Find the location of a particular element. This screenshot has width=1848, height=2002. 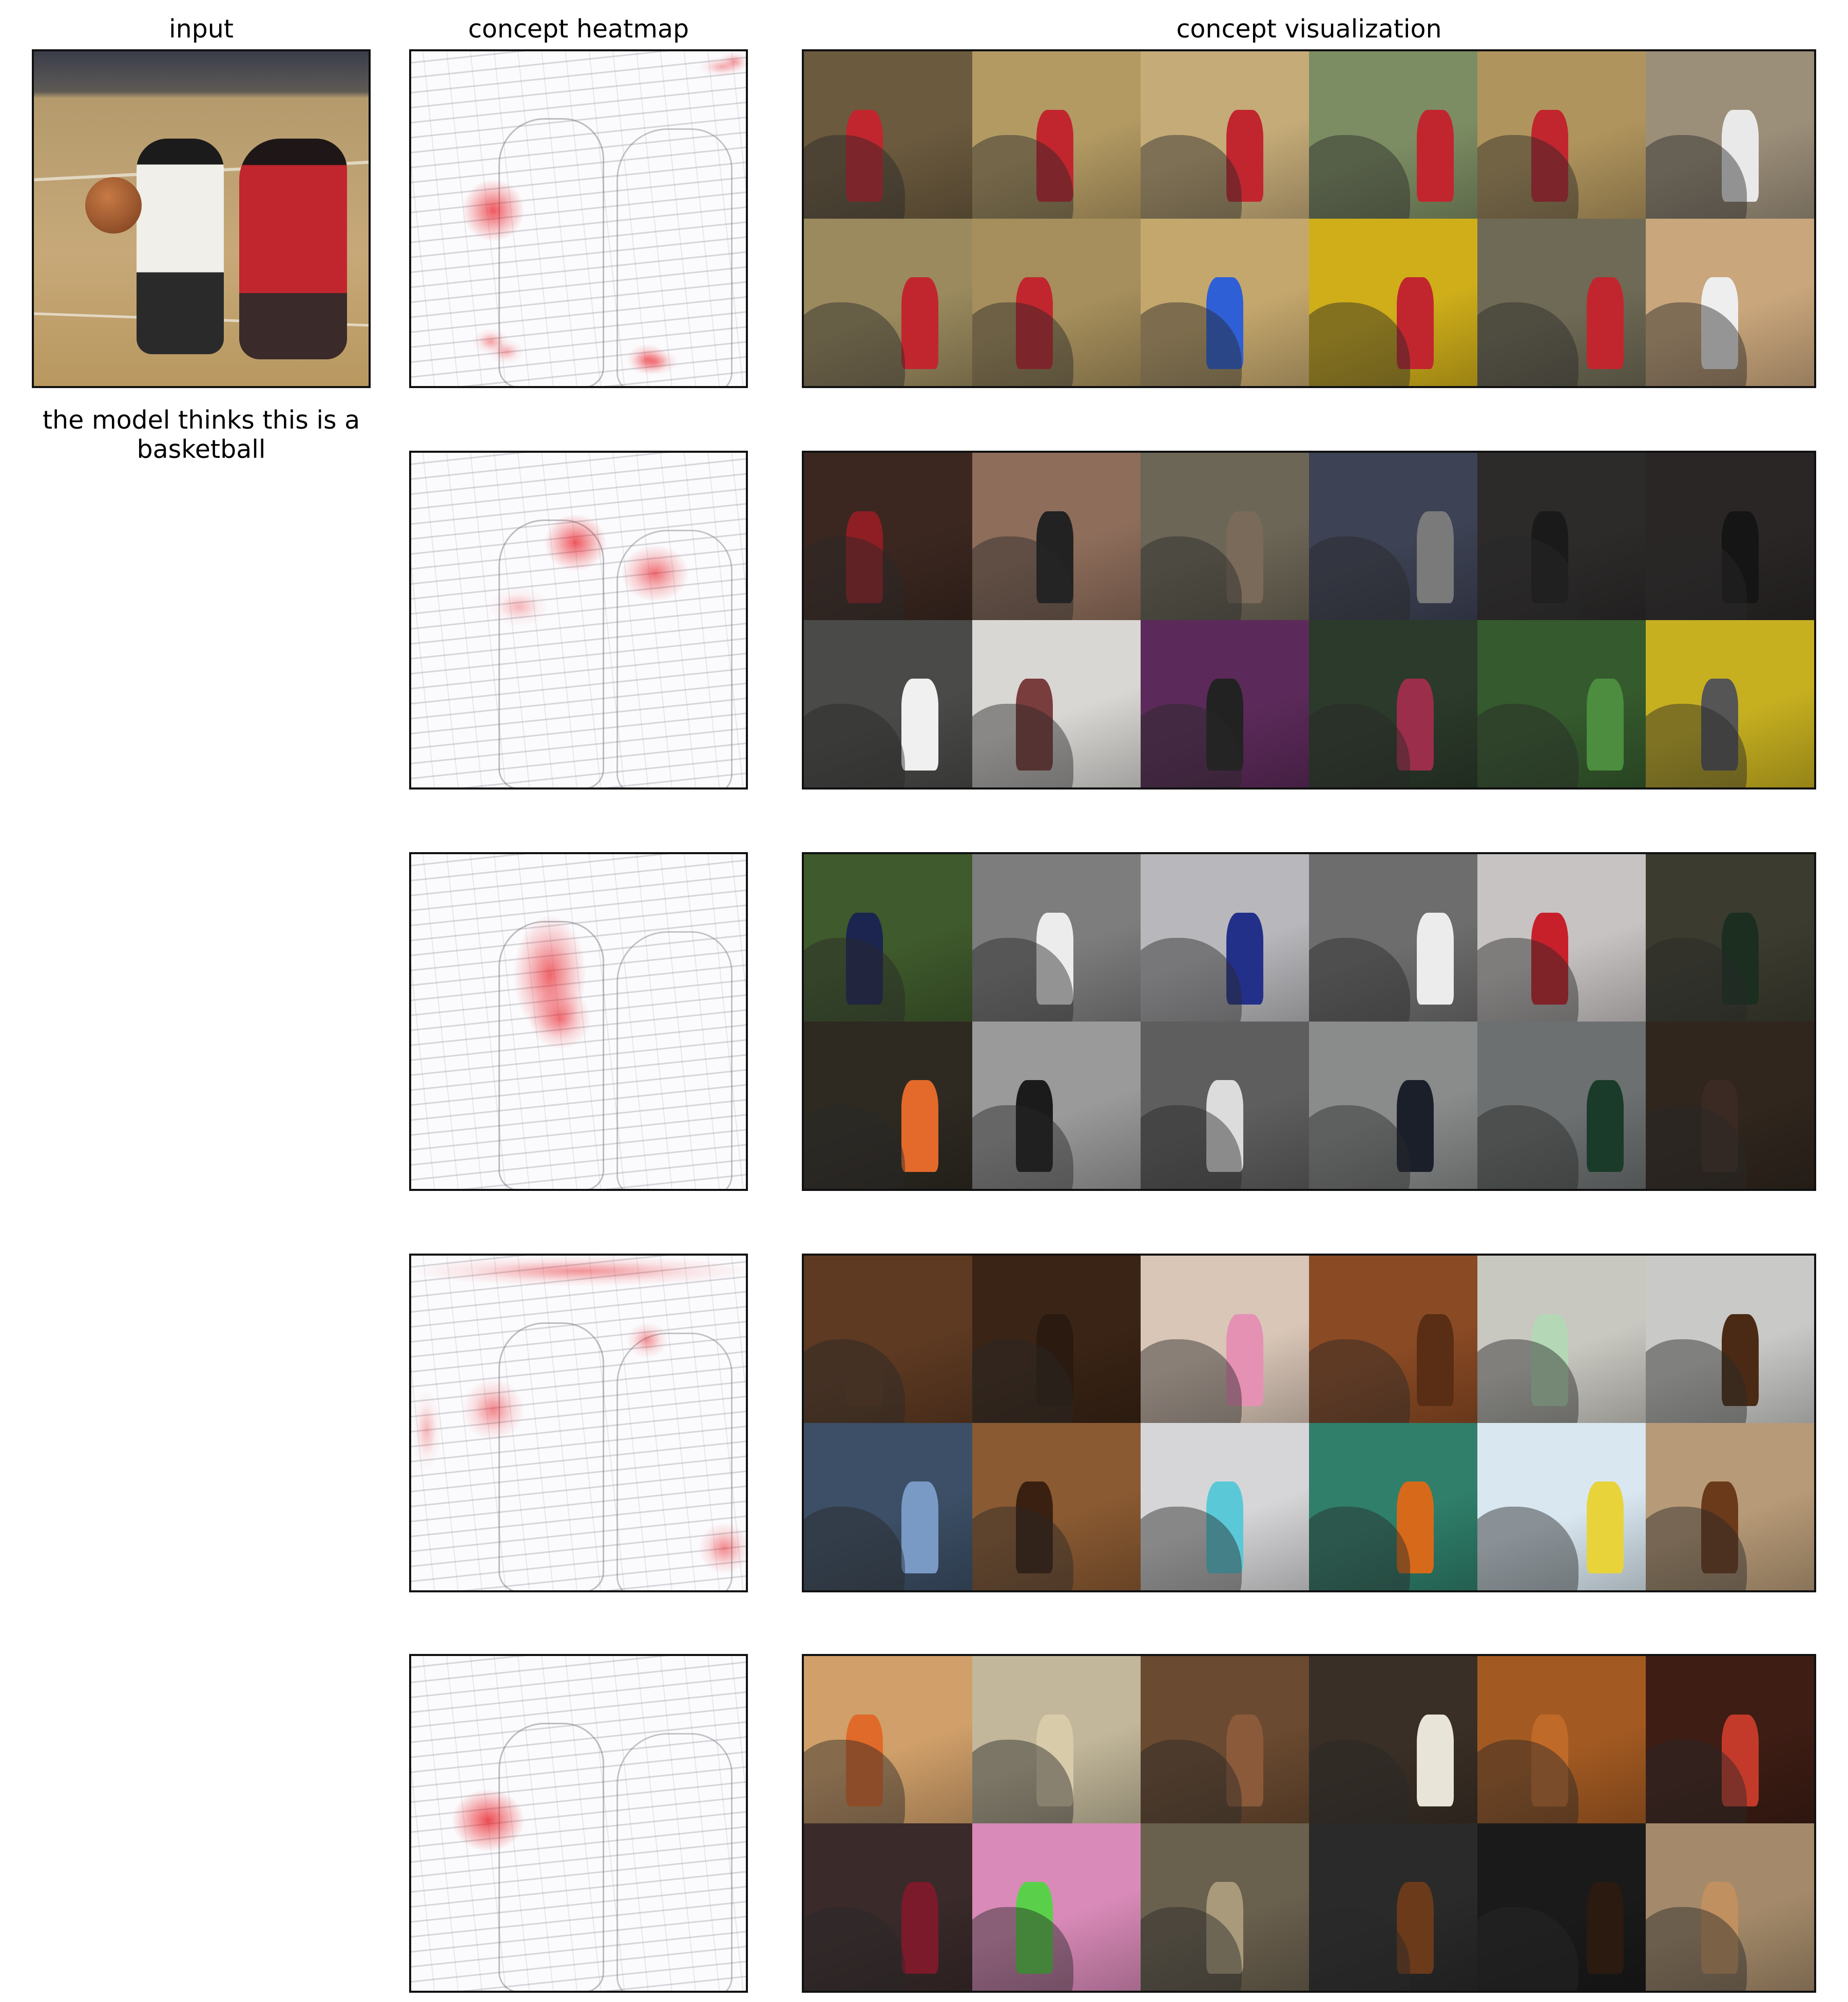

input-column-title: input is located at coordinates (201, 29).